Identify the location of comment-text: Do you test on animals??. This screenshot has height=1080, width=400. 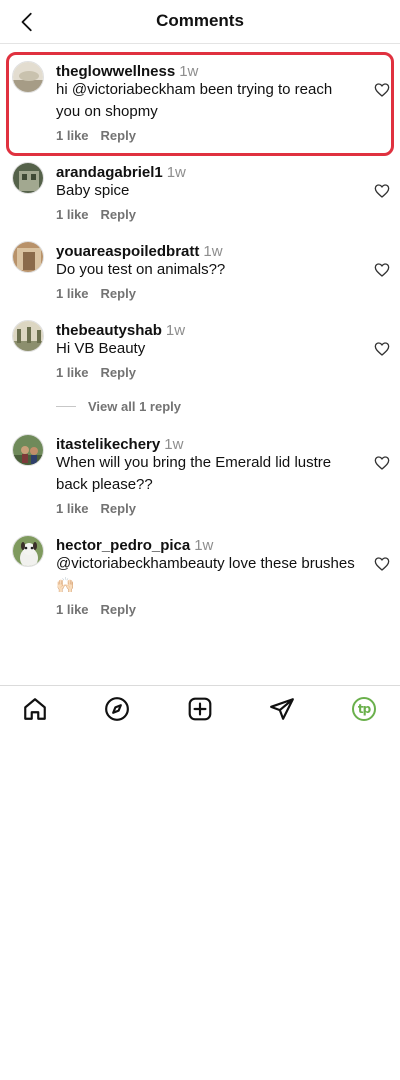
(141, 269).